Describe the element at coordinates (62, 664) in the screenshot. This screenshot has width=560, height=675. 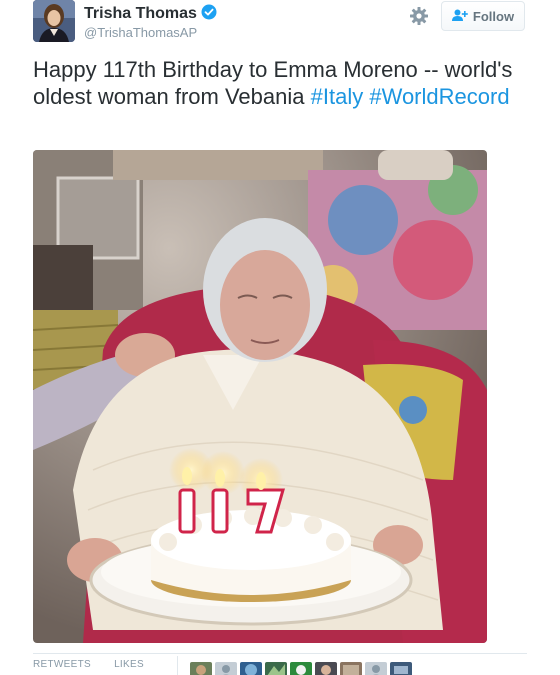
I see `retweets-label: RETWEETS` at that location.